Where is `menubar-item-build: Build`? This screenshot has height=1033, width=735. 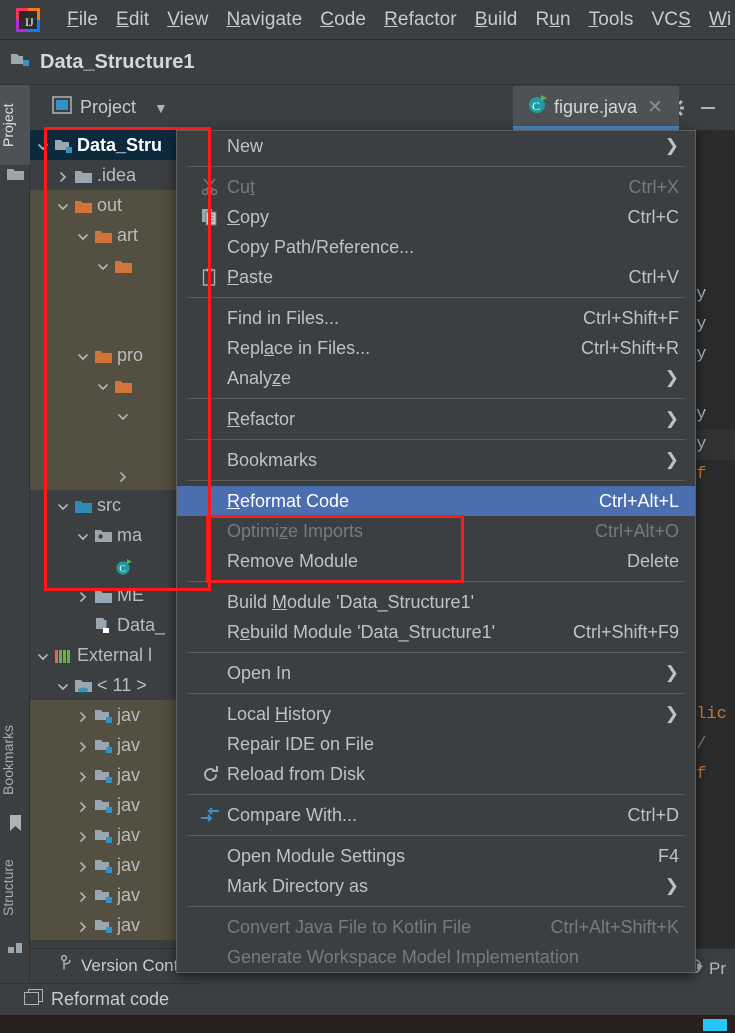 menubar-item-build: Build is located at coordinates (496, 20).